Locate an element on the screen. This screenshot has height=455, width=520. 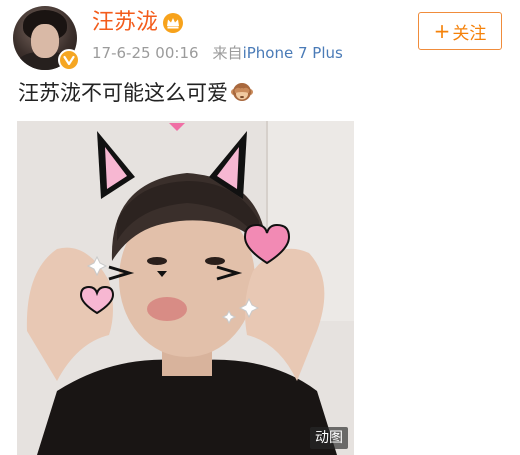
post-text-content: 汪苏泷不可能这么可爱 is located at coordinates (123, 93).